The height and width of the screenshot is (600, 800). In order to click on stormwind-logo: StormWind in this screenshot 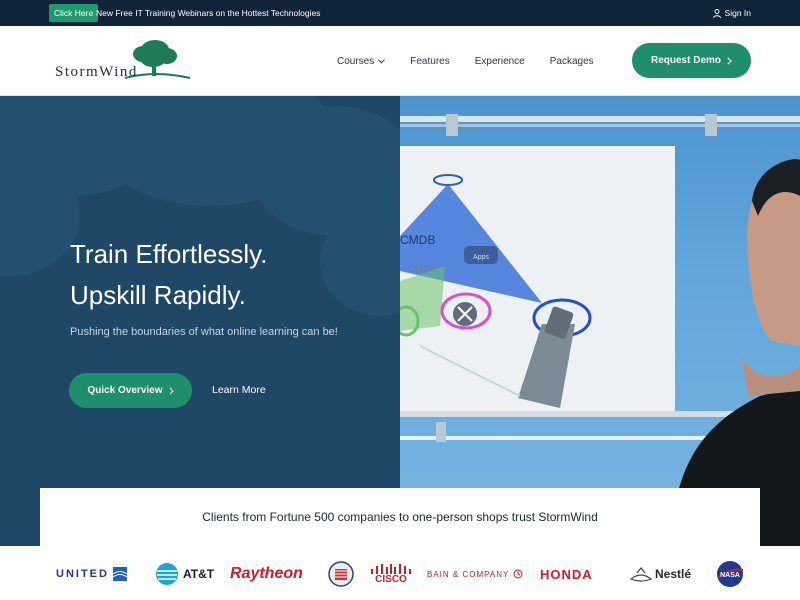, I will do `click(125, 61)`.